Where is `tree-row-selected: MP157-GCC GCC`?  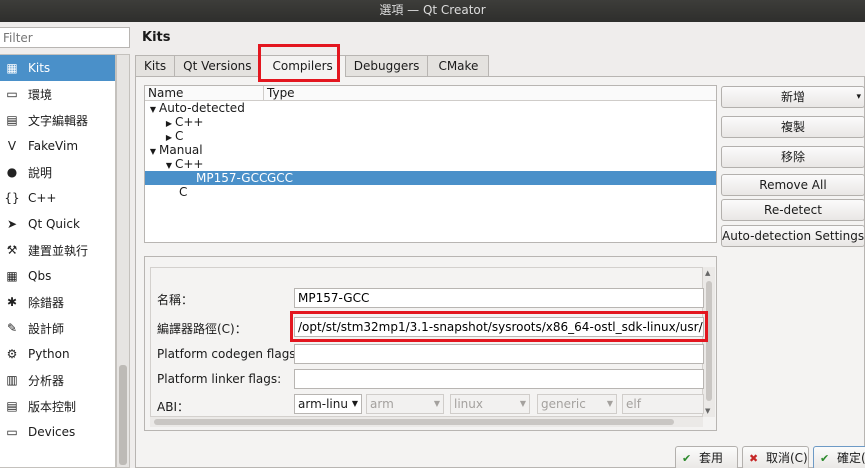 tree-row-selected: MP157-GCC GCC is located at coordinates (430, 178).